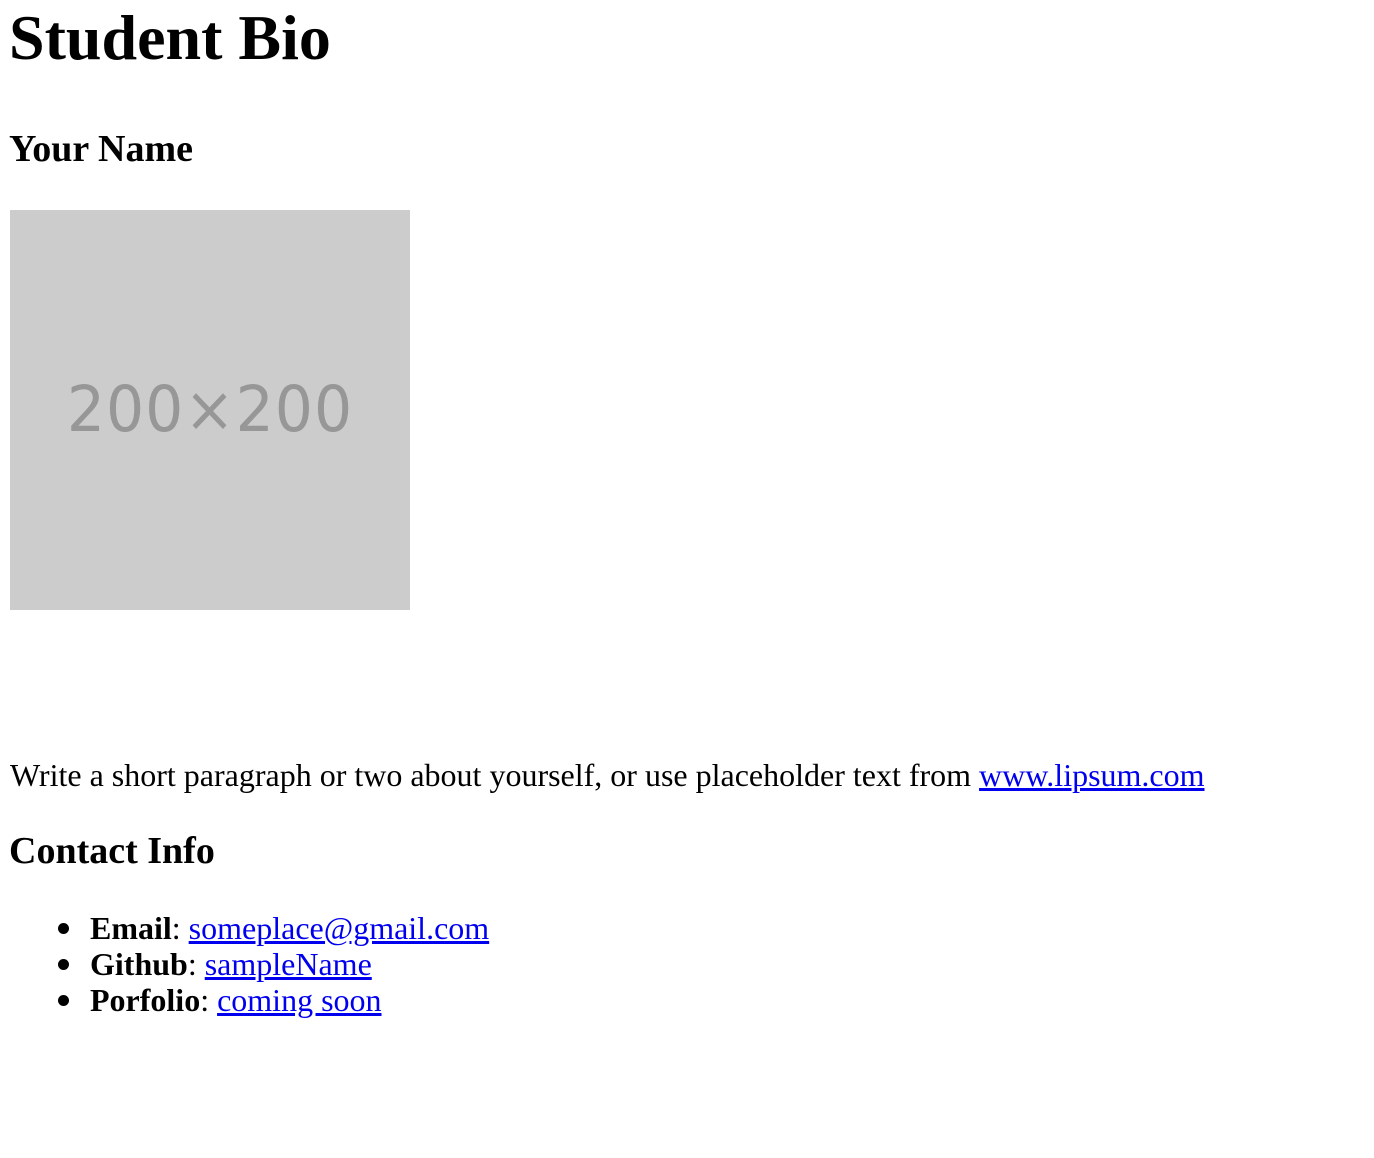  Describe the element at coordinates (1091, 775) in the screenshot. I see `lipsum-link: www.lipsum.com` at that location.